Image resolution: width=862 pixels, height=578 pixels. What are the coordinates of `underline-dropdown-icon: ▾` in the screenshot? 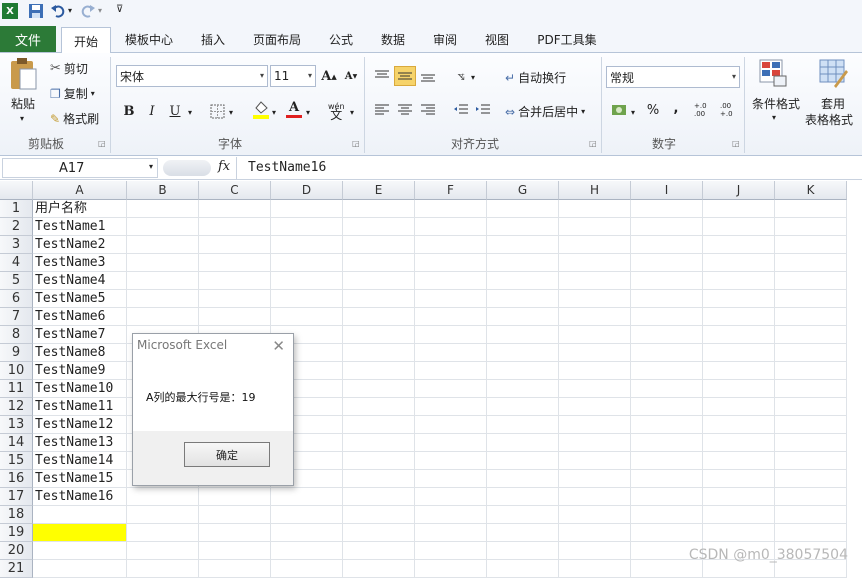 It's located at (190, 112).